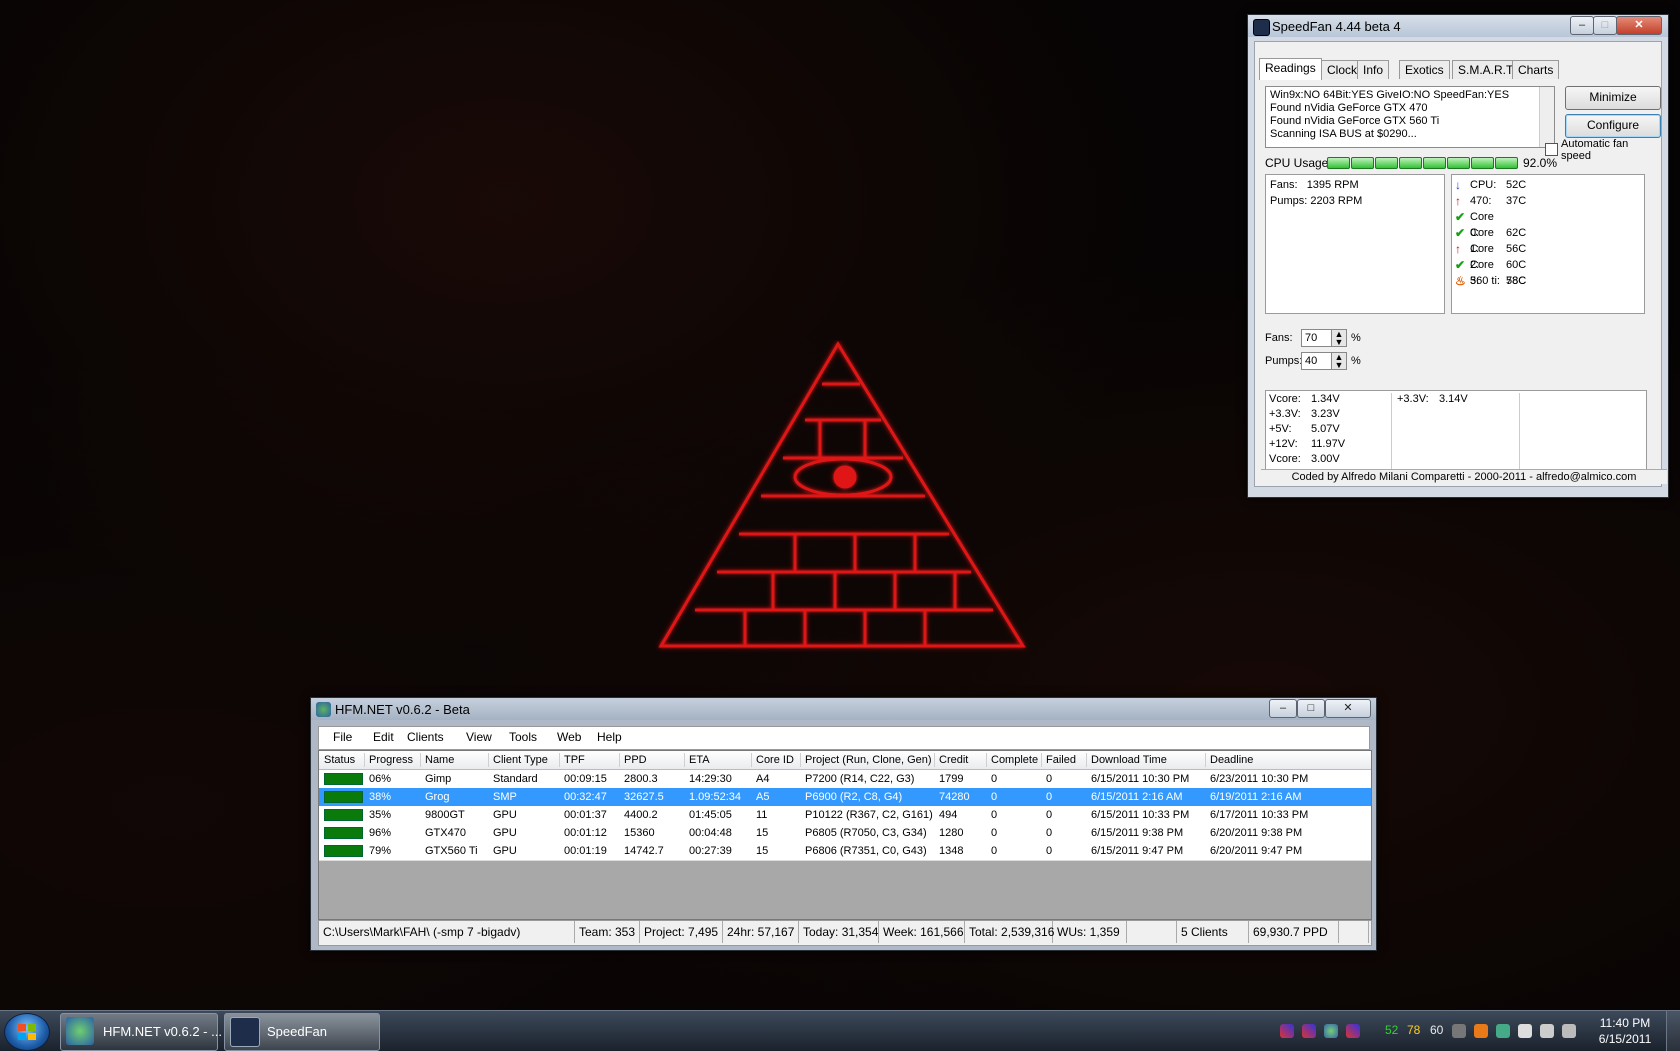 The image size is (1680, 1051). What do you see at coordinates (1329, 444) in the screenshot?
I see `voltage-reading: +12V: 11.97V` at bounding box center [1329, 444].